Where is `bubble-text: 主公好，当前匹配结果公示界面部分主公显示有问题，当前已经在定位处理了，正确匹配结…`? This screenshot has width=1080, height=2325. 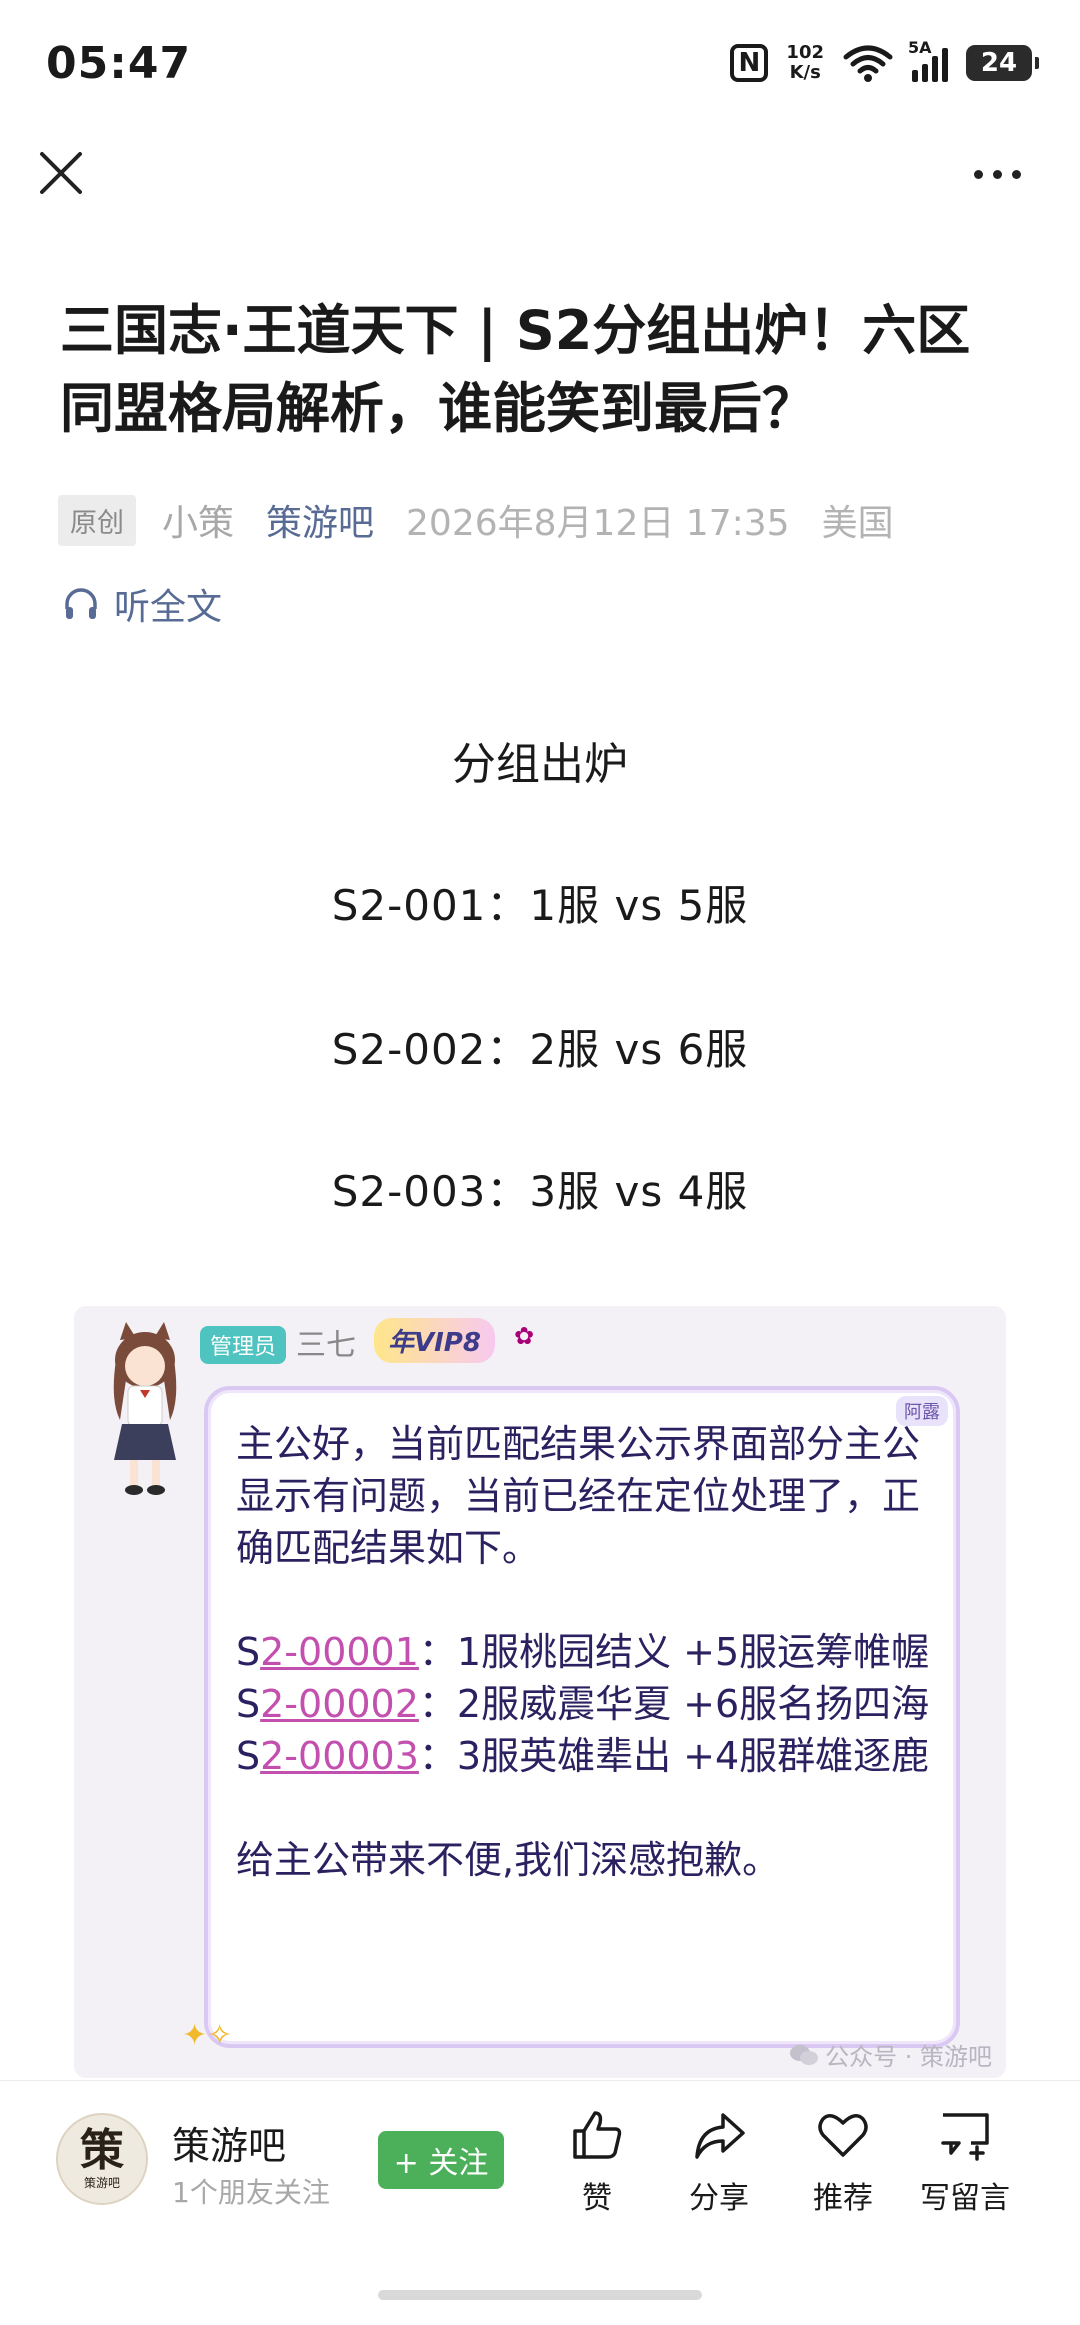 bubble-text: 主公好，当前匹配结果公示界面部分主公显示有问题，当前已经在定位处理了，正确匹配结… is located at coordinates (586, 1652).